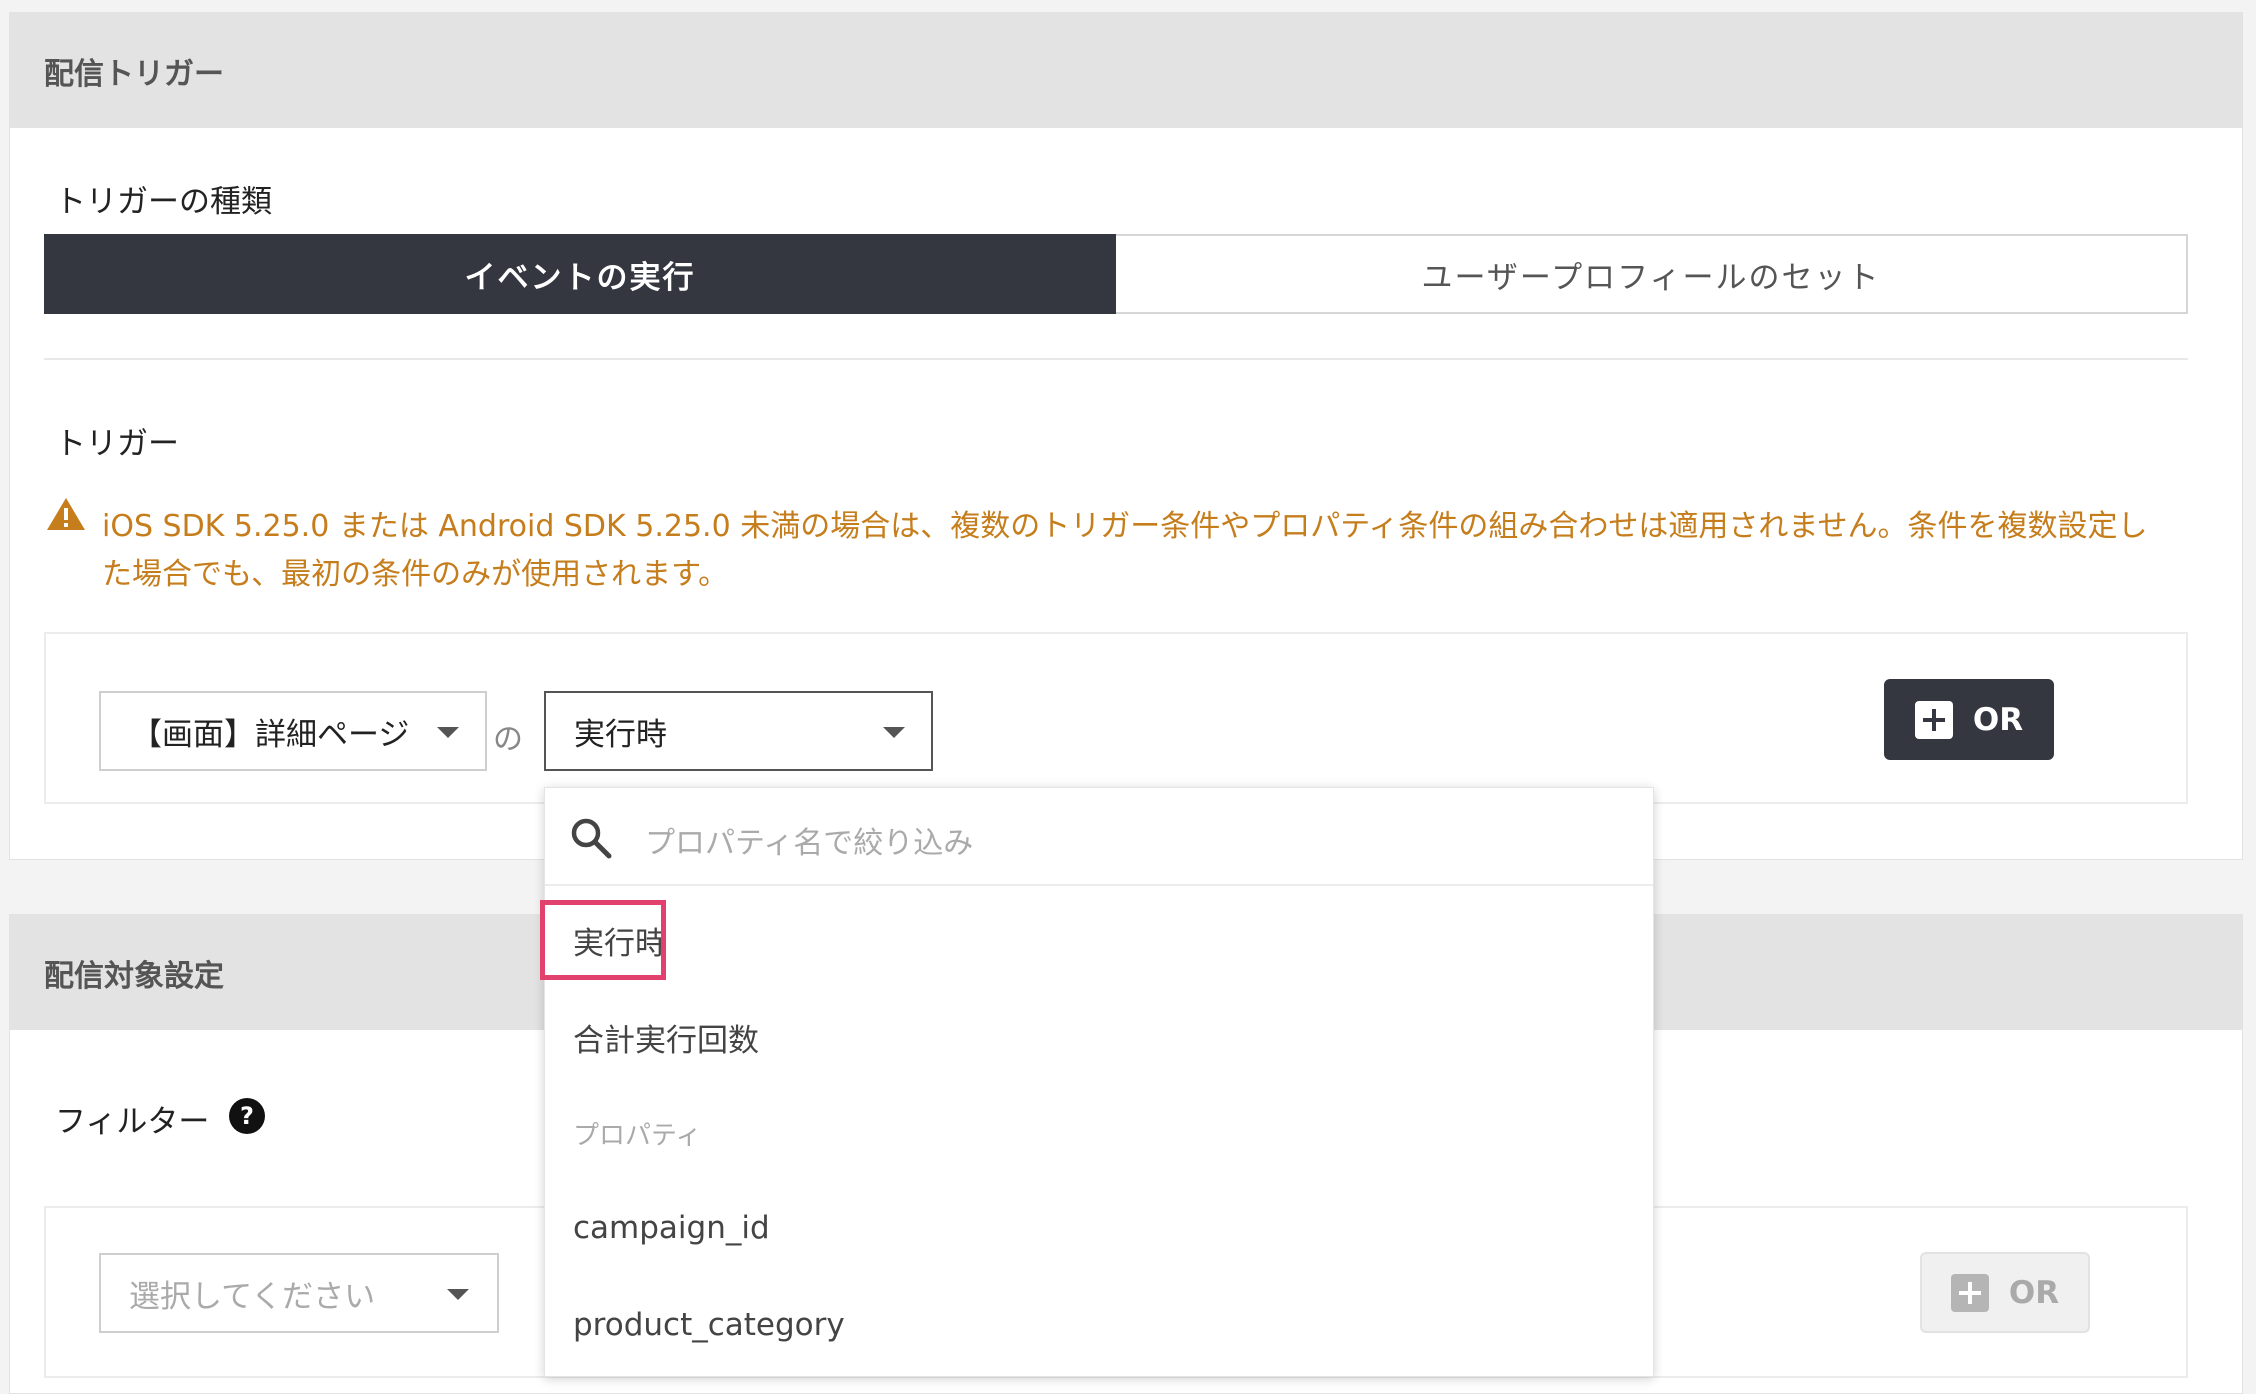  What do you see at coordinates (1126, 70) in the screenshot?
I see `section-header: 配信トリガー` at bounding box center [1126, 70].